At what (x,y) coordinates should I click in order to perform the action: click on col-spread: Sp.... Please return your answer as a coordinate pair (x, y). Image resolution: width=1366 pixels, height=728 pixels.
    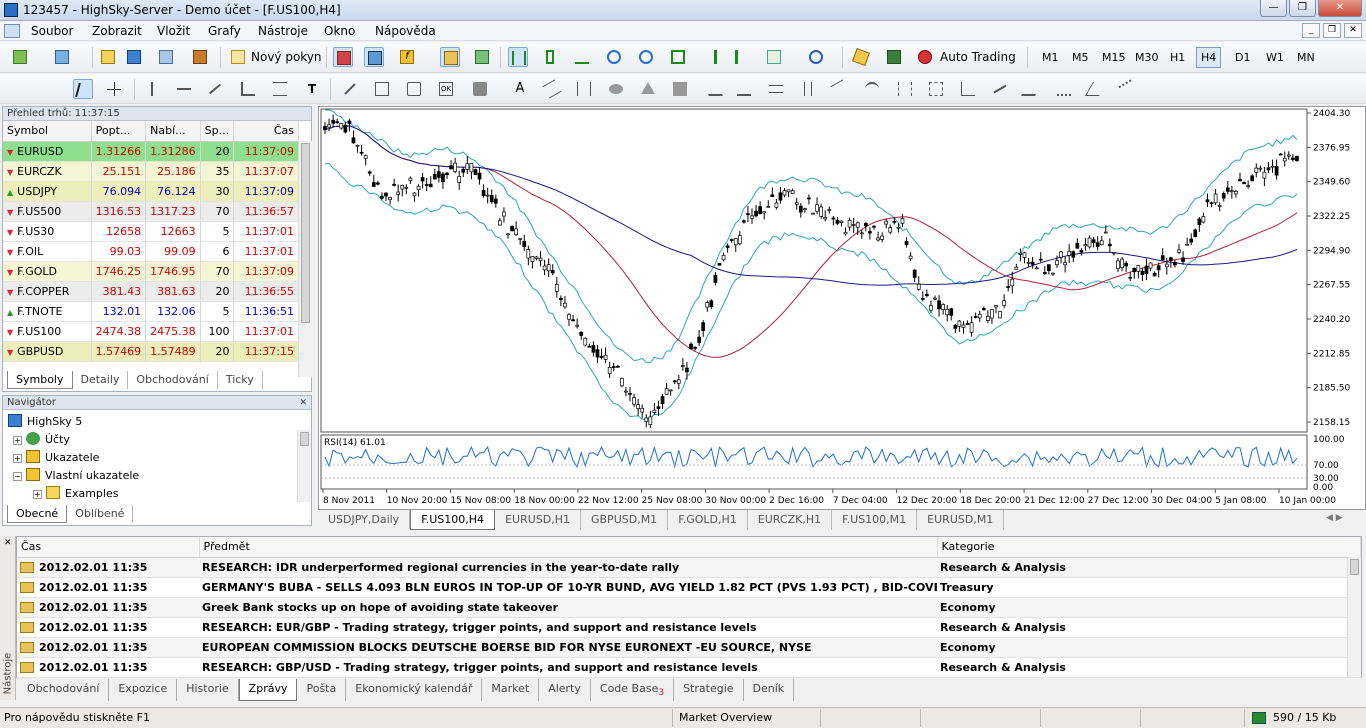
    Looking at the image, I should click on (217, 131).